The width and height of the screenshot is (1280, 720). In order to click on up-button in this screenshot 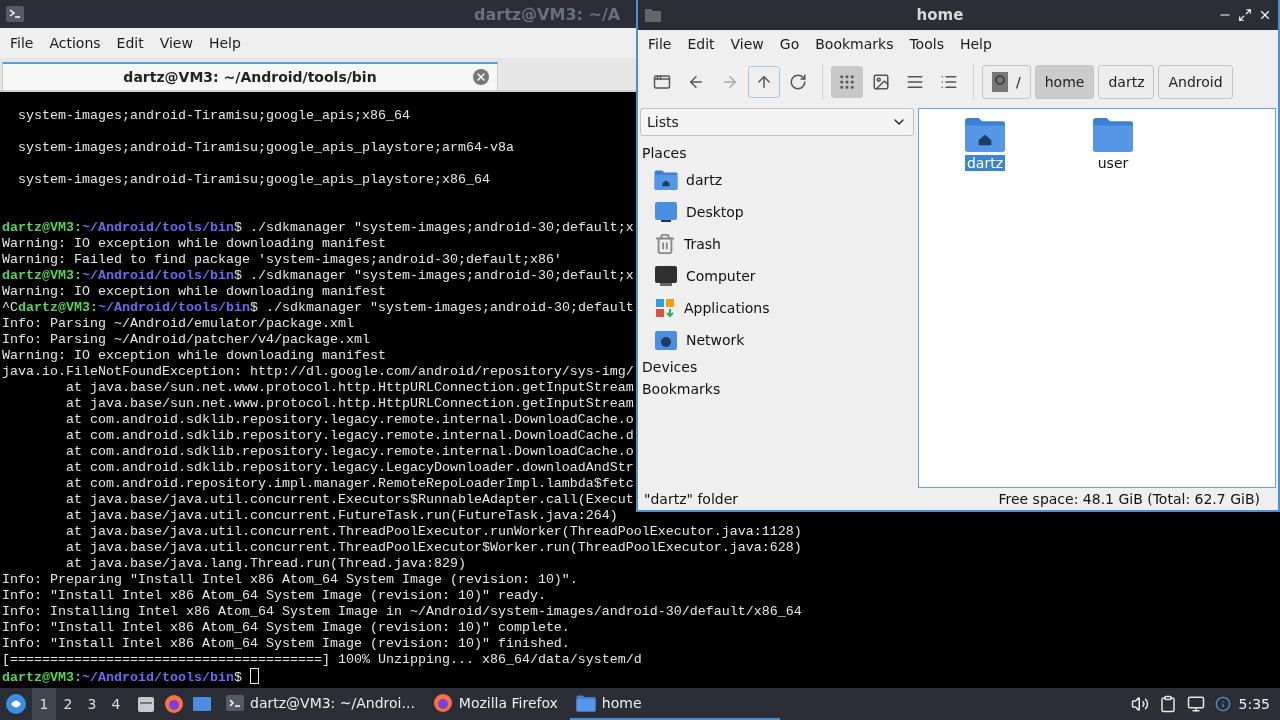, I will do `click(764, 82)`.